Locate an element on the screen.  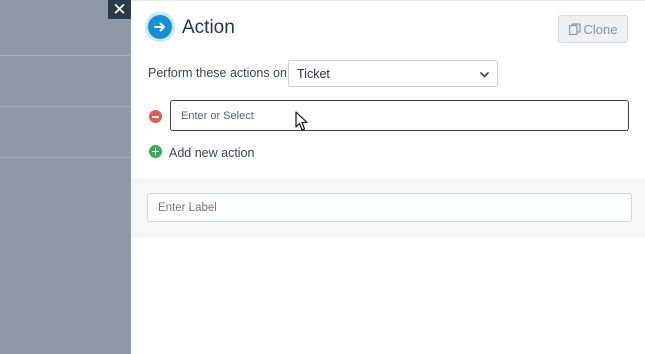
close-icon: ✕ is located at coordinates (119, 9).